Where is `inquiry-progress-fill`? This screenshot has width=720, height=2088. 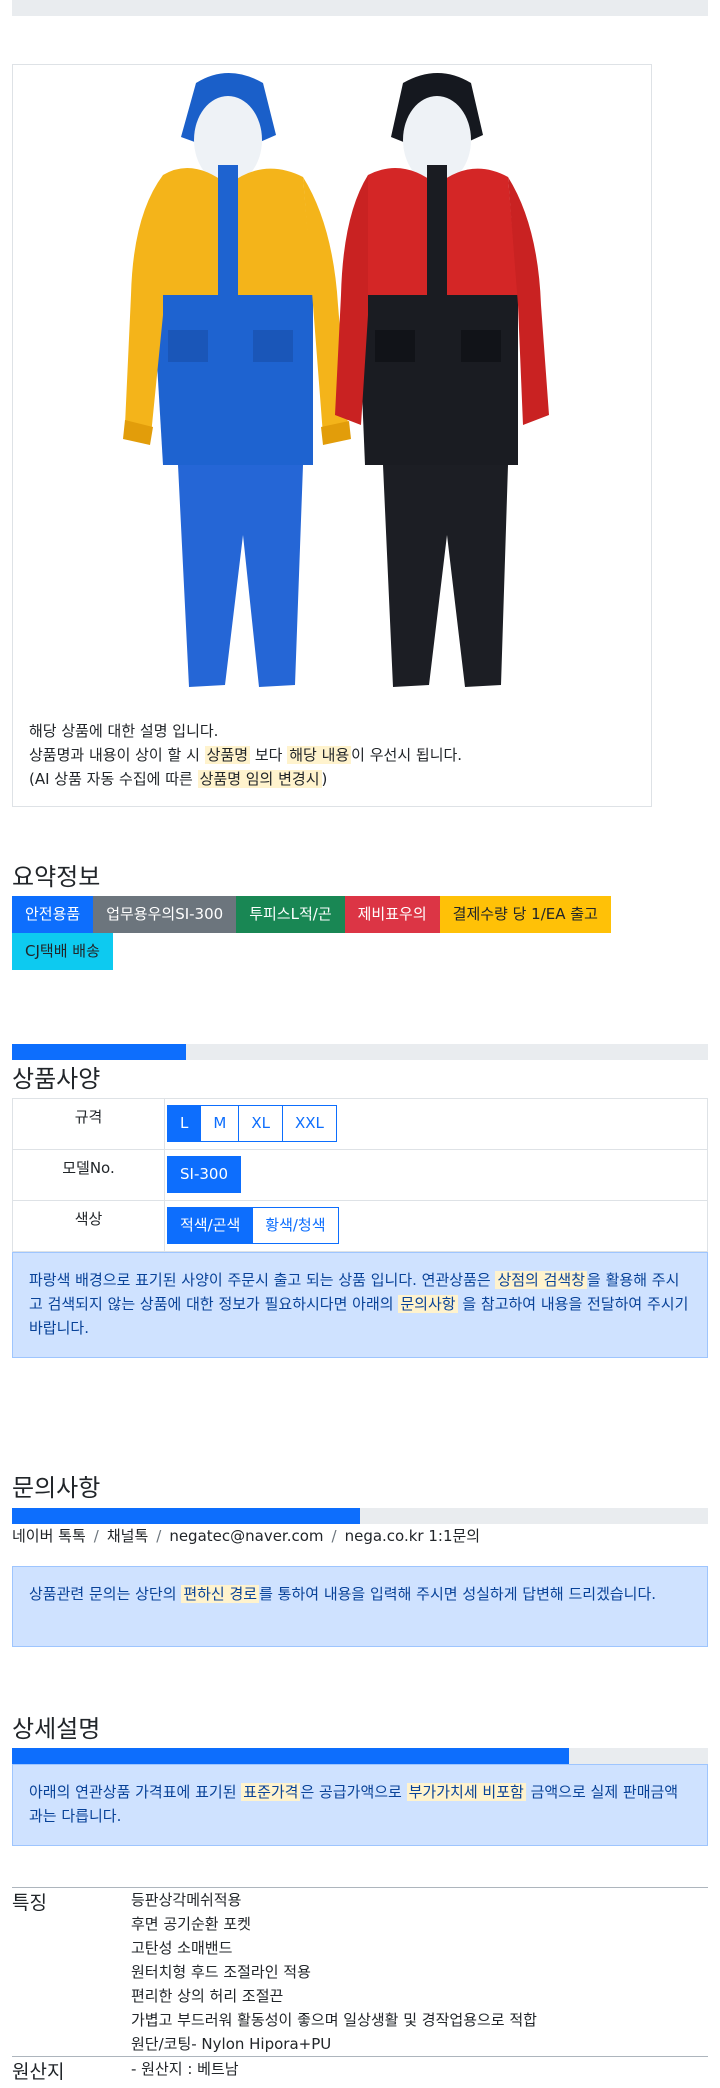
inquiry-progress-fill is located at coordinates (186, 1516).